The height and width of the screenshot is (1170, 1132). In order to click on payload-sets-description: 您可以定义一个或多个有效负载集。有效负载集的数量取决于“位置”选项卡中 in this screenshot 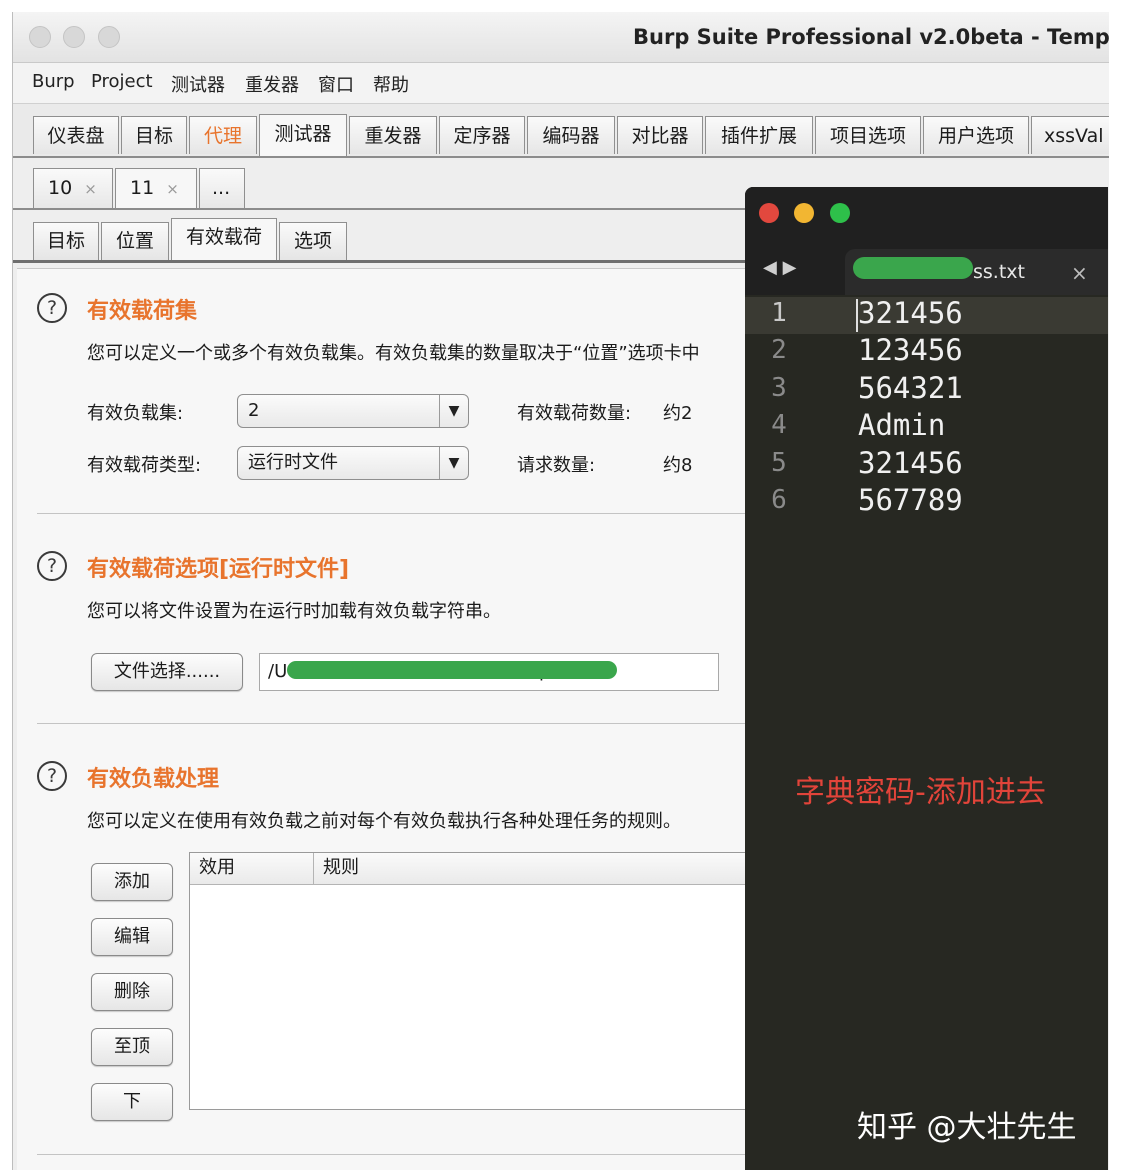, I will do `click(393, 353)`.